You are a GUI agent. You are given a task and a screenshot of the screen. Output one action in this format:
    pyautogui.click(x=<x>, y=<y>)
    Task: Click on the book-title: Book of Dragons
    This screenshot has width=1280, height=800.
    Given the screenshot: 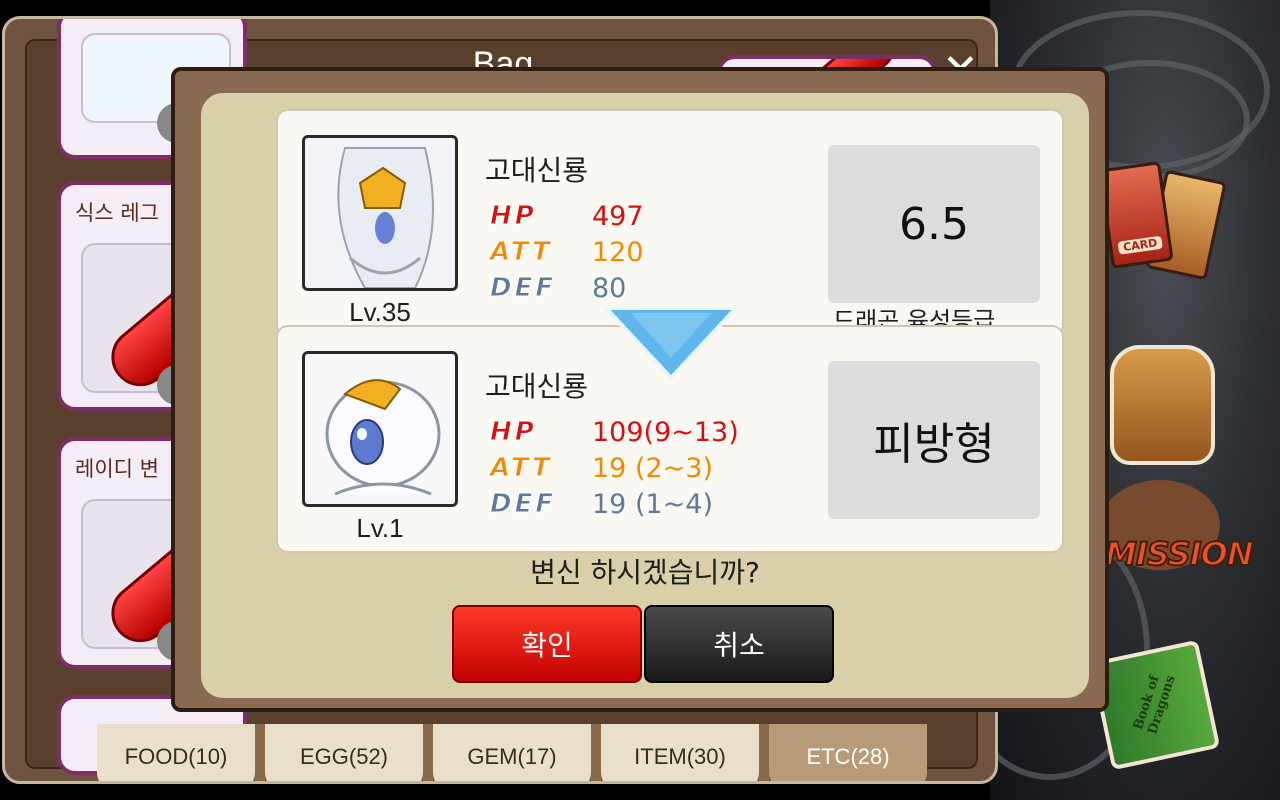 What is the action you would take?
    pyautogui.click(x=1155, y=705)
    